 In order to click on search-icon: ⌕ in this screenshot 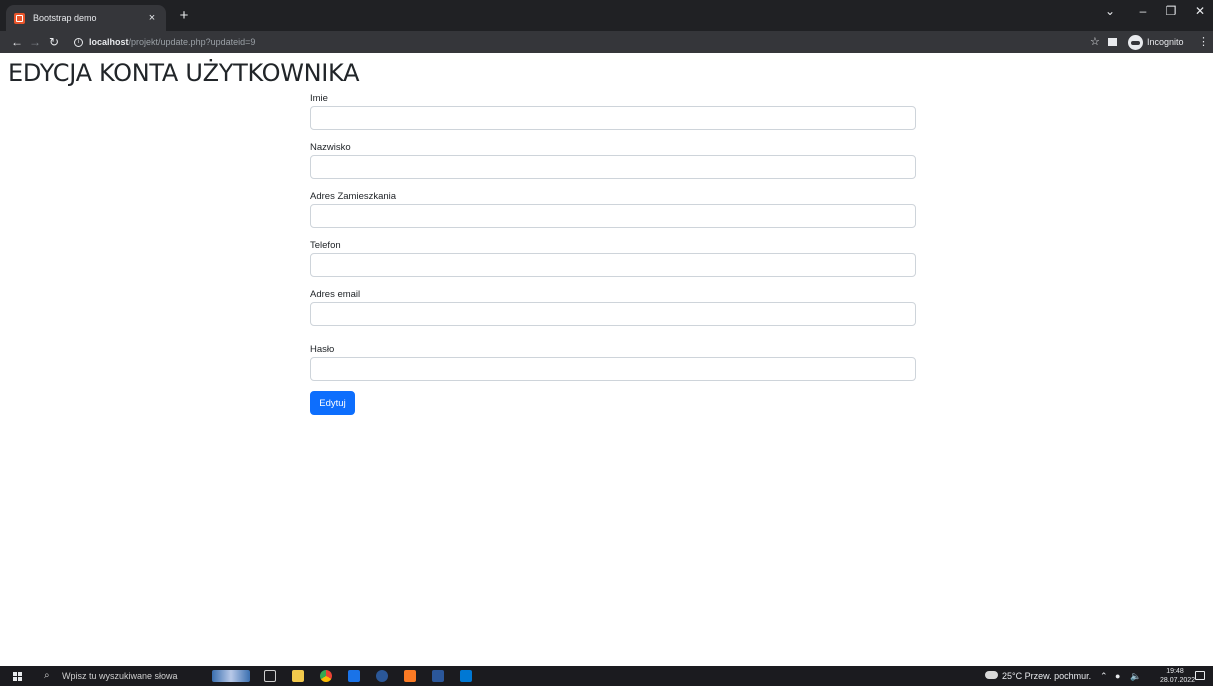, I will do `click(47, 676)`.